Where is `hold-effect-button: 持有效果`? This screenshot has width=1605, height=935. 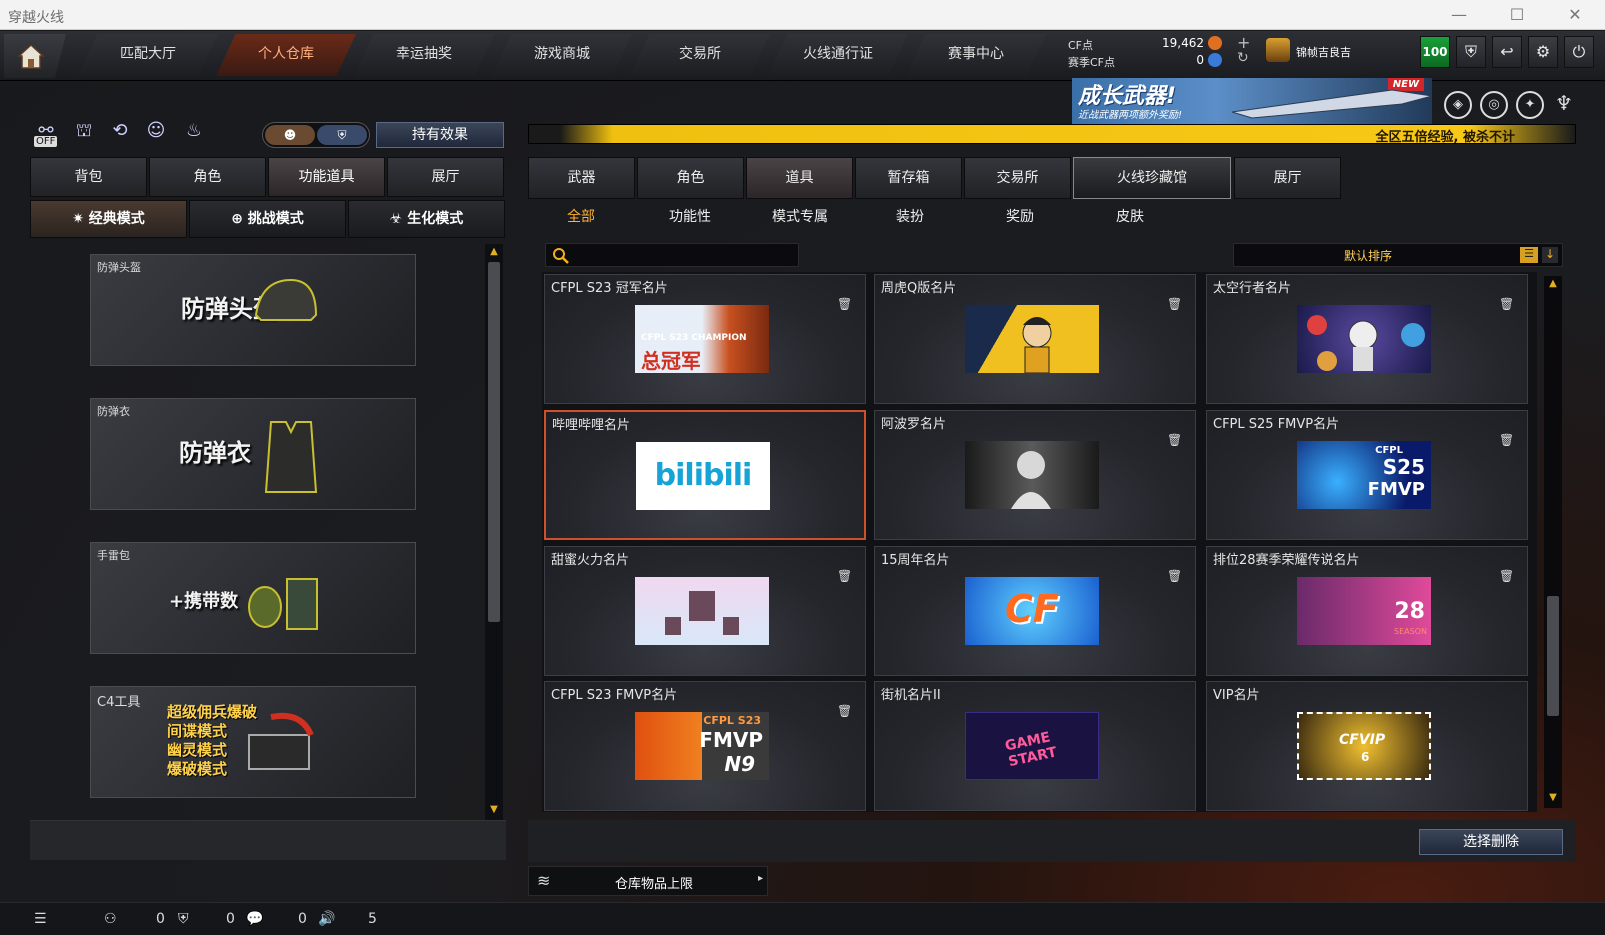
hold-effect-button: 持有效果 is located at coordinates (440, 135).